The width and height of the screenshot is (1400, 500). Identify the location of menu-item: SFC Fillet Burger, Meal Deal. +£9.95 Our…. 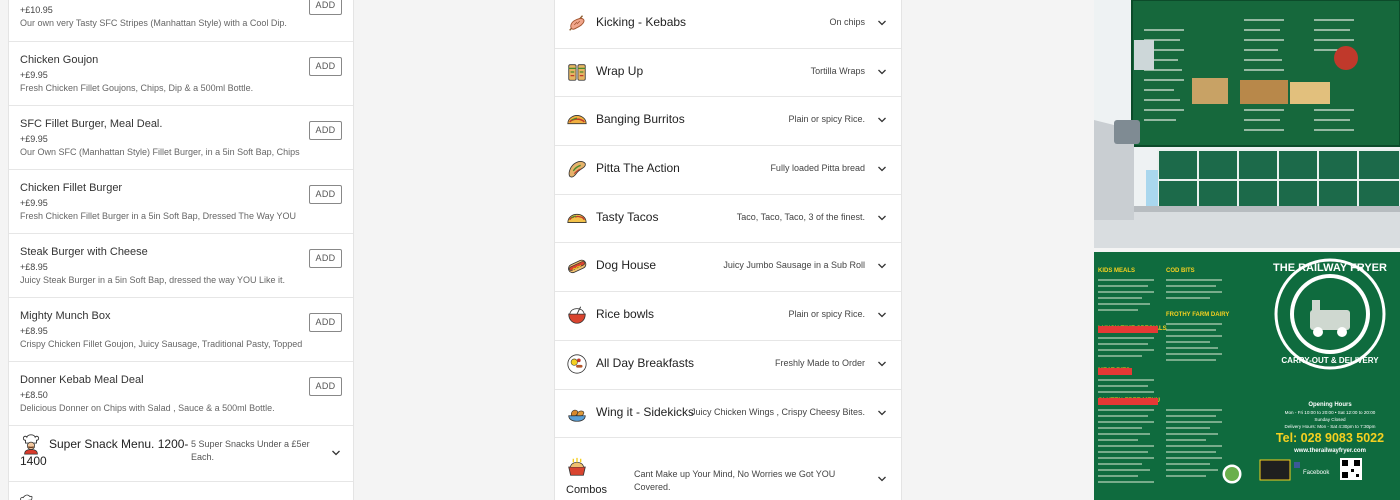
(181, 138).